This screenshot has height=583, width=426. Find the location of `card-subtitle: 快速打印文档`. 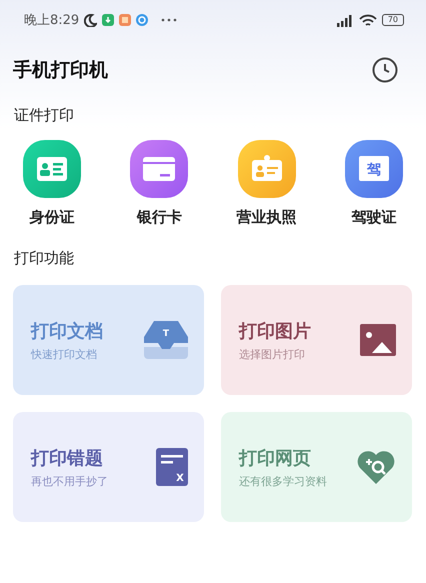

card-subtitle: 快速打印文档 is located at coordinates (64, 354).